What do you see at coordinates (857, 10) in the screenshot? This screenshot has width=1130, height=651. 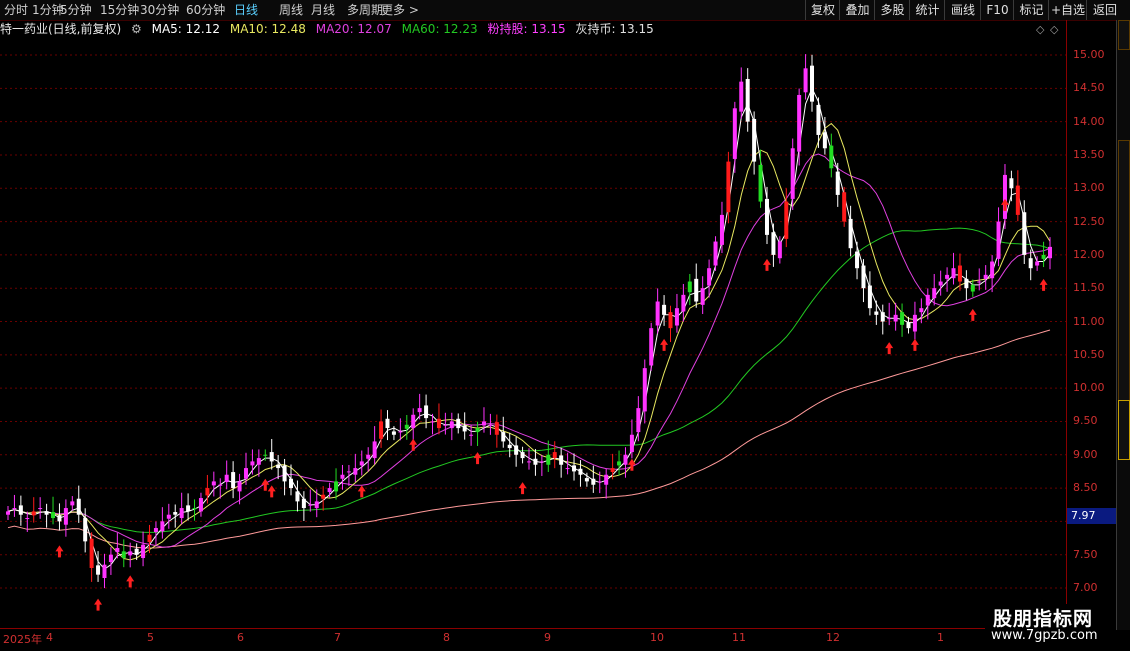 I see `toolbar-button-1: 叠加` at bounding box center [857, 10].